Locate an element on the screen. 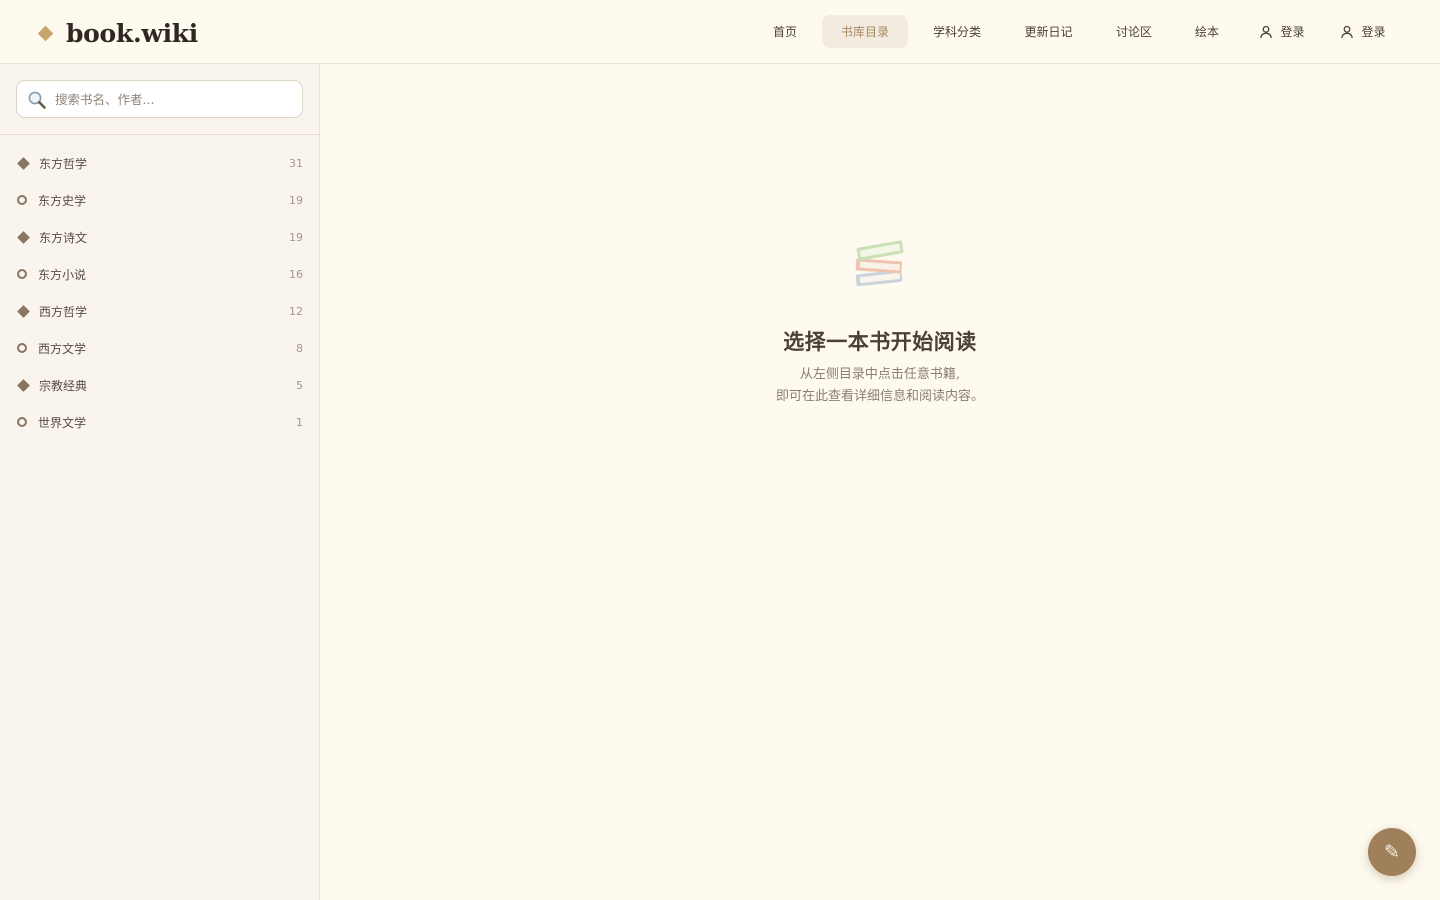 This screenshot has width=1440, height=900. category-item-eastern-philosophy: 东方哲学 31 is located at coordinates (159, 163).